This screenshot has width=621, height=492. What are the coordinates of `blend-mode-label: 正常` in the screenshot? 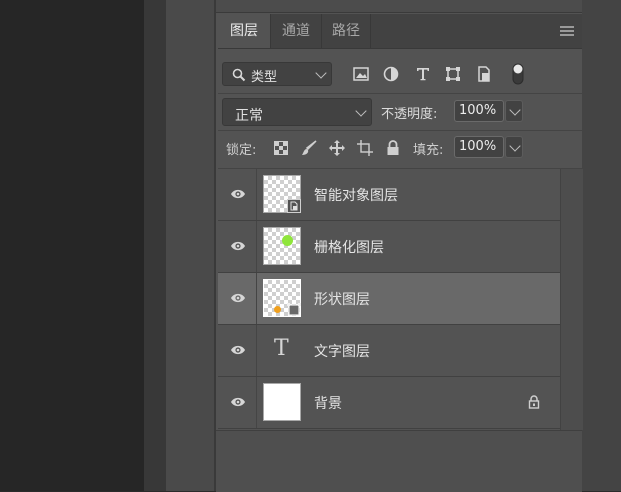 It's located at (249, 116).